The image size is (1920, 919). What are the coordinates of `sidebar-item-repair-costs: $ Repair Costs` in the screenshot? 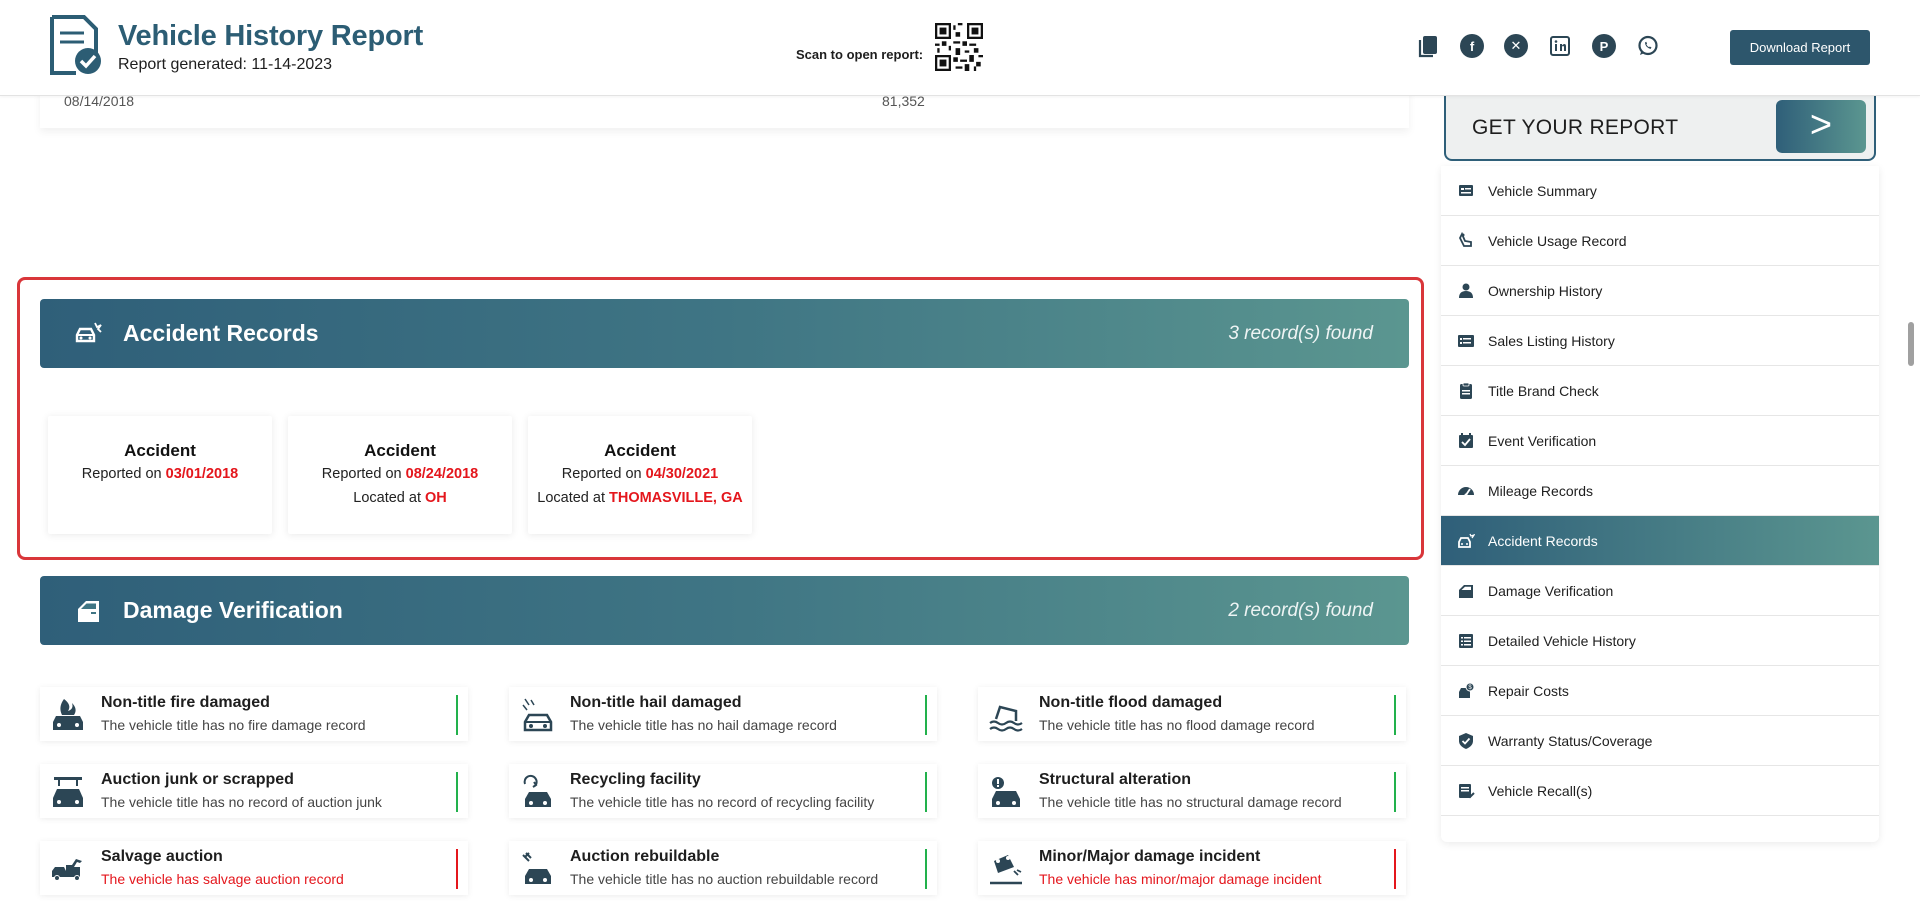 It's located at (1660, 691).